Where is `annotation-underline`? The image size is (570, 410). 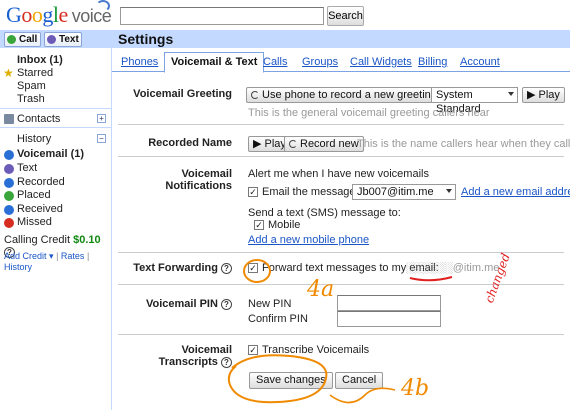 annotation-underline is located at coordinates (431, 279).